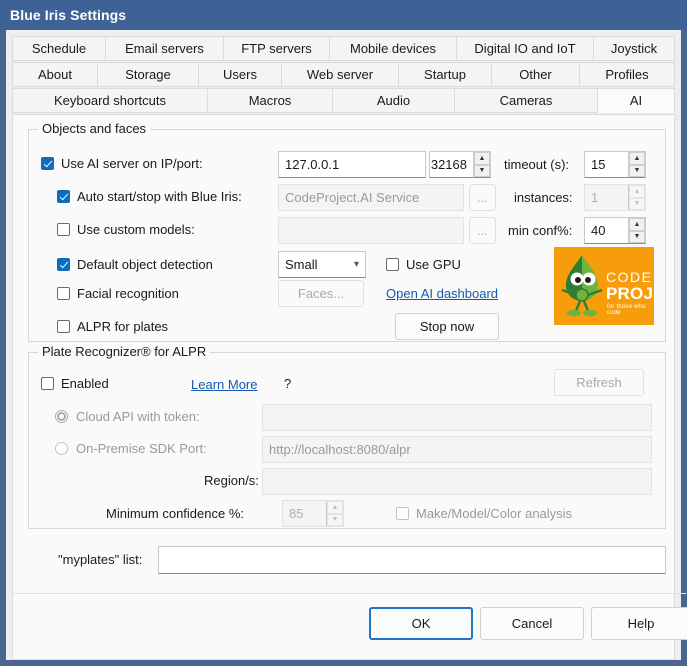 The image size is (687, 666). What do you see at coordinates (109, 100) in the screenshot?
I see `tab-keyboard-shortcuts: Keyboard shortcuts` at bounding box center [109, 100].